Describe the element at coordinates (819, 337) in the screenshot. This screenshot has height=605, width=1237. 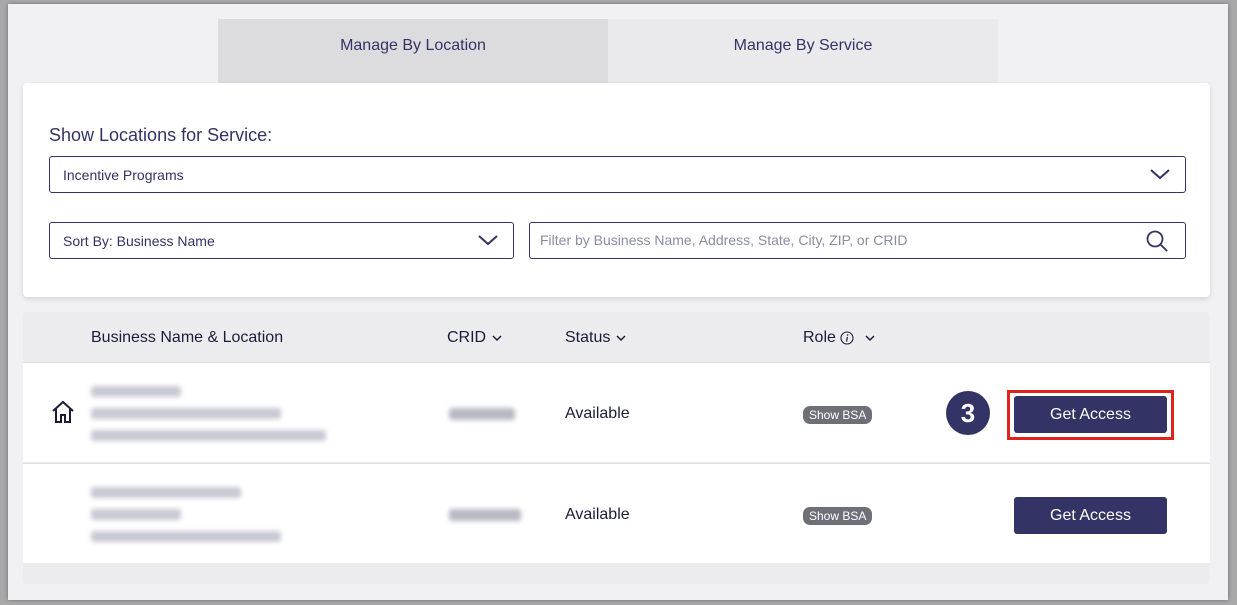
I see `header-role-label: Role` at that location.